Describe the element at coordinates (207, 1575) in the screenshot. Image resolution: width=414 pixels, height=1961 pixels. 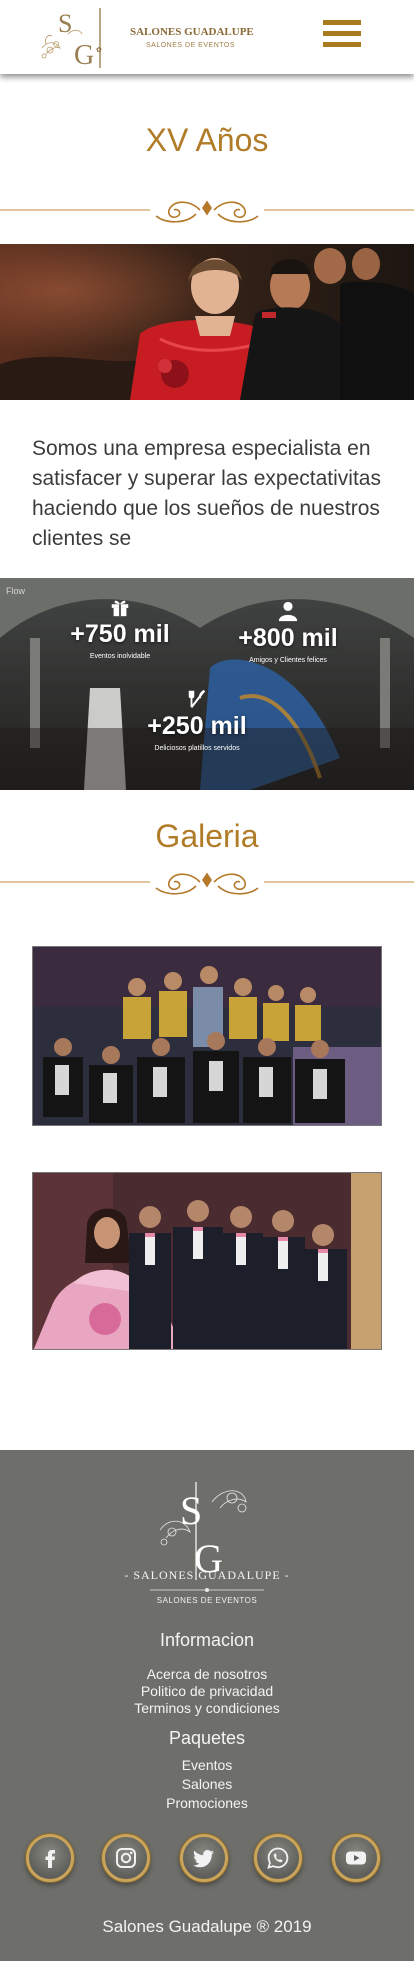
I see `footer-brand-name: - SALONES GUADALUPE -` at that location.